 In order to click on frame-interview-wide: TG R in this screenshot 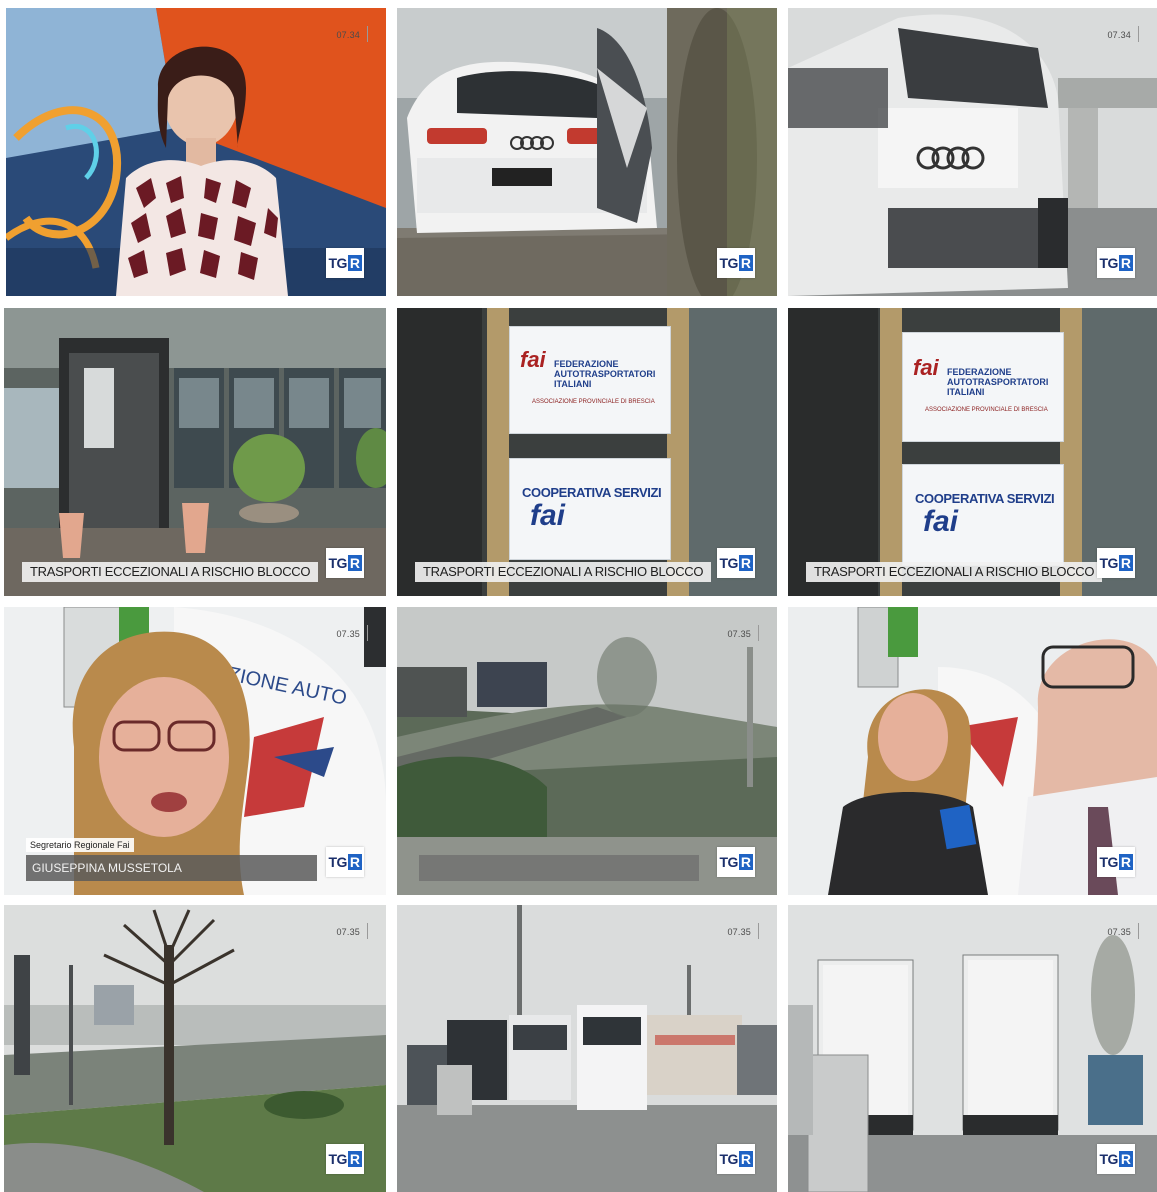, I will do `click(972, 751)`.